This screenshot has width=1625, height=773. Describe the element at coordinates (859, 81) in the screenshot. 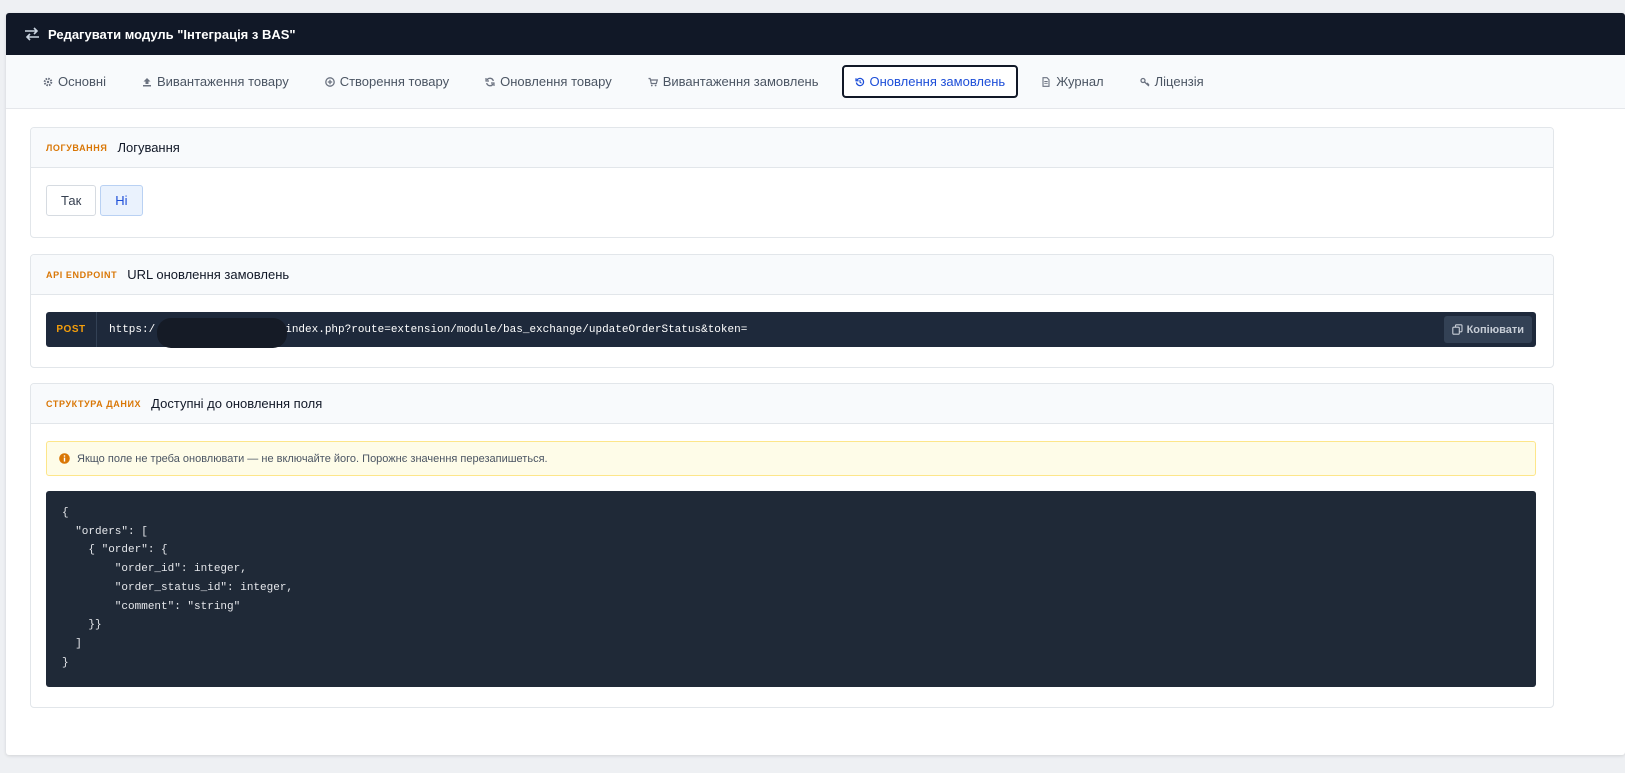

I see `history-icon` at that location.